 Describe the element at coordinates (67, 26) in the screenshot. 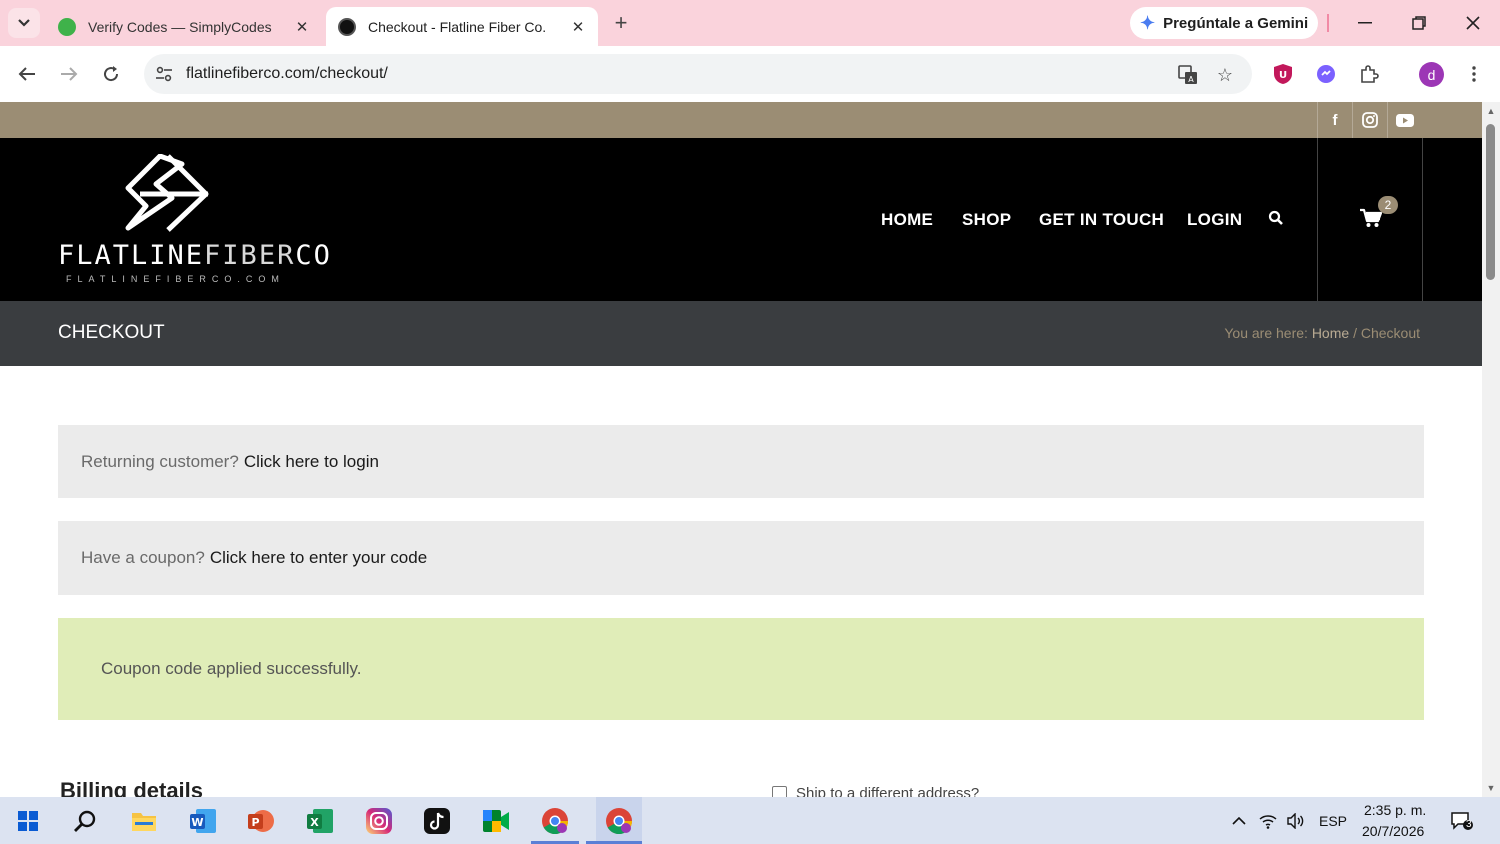

I see `simplycodes-favicon-icon` at that location.